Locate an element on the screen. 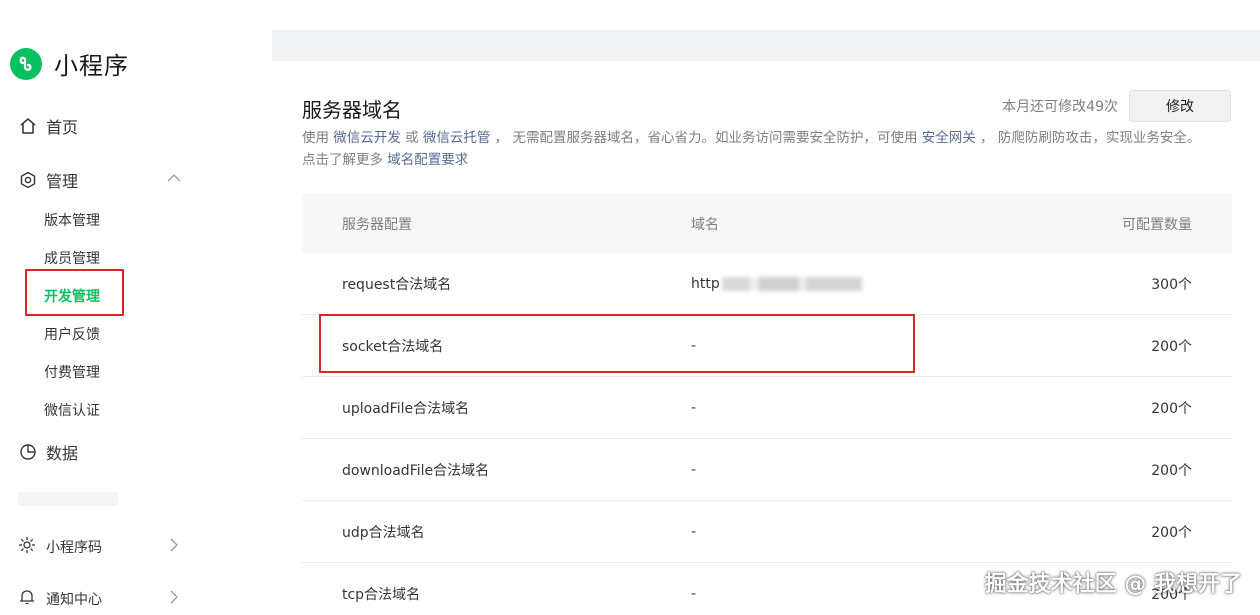  desc-text: 或 is located at coordinates (411, 138).